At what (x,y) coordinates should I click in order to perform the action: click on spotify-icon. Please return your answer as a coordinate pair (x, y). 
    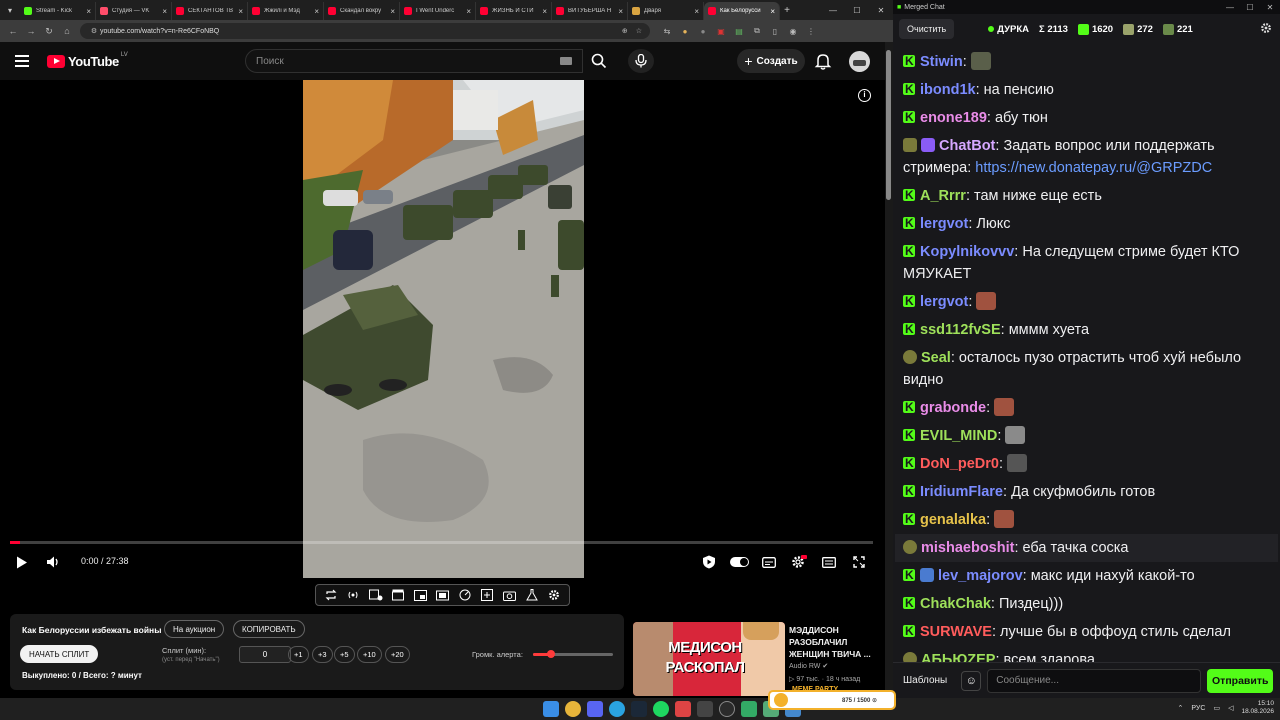
    Looking at the image, I should click on (661, 709).